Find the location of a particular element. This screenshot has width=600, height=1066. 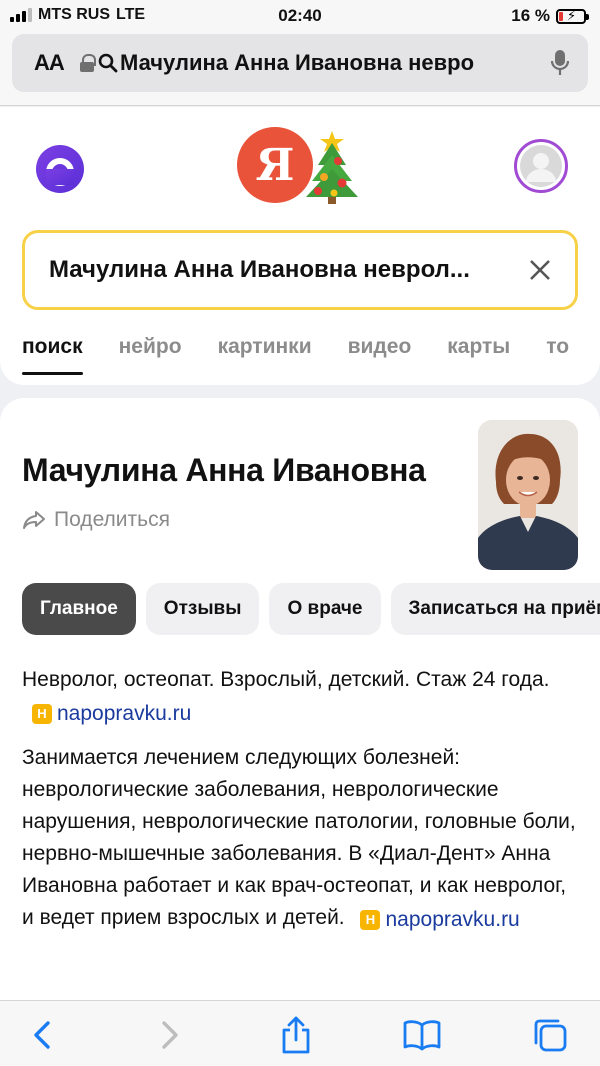

share-arrow-icon is located at coordinates (34, 520).